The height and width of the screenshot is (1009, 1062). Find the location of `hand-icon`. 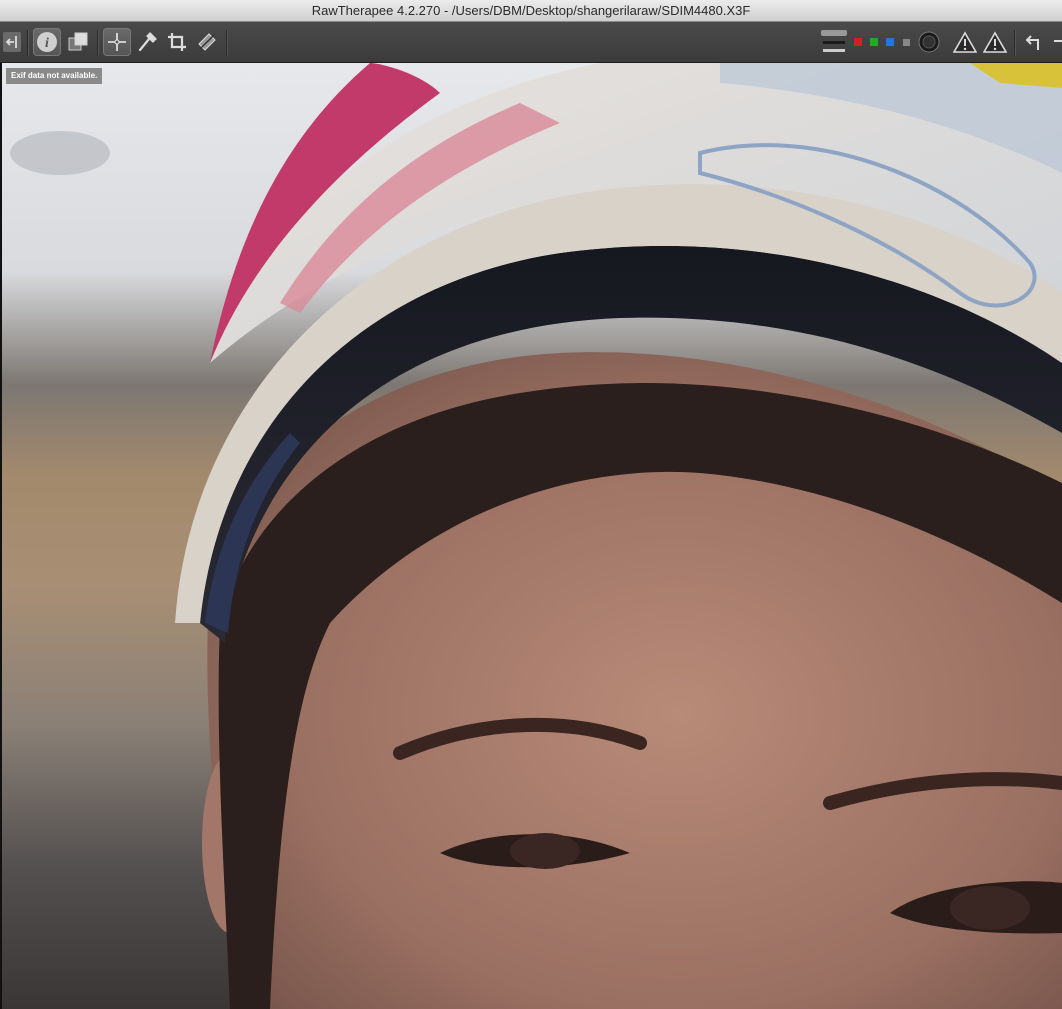

hand-icon is located at coordinates (117, 42).